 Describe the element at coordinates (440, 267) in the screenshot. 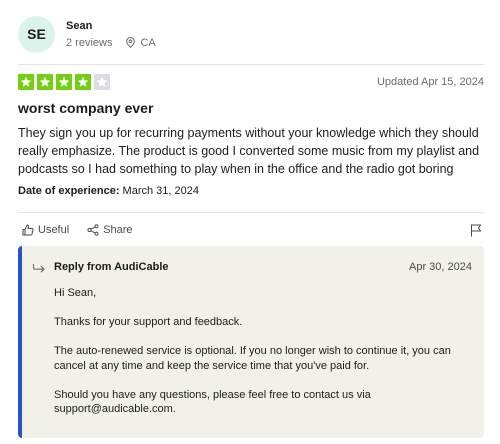

I see `reply-date: Apr 30, 2024` at that location.